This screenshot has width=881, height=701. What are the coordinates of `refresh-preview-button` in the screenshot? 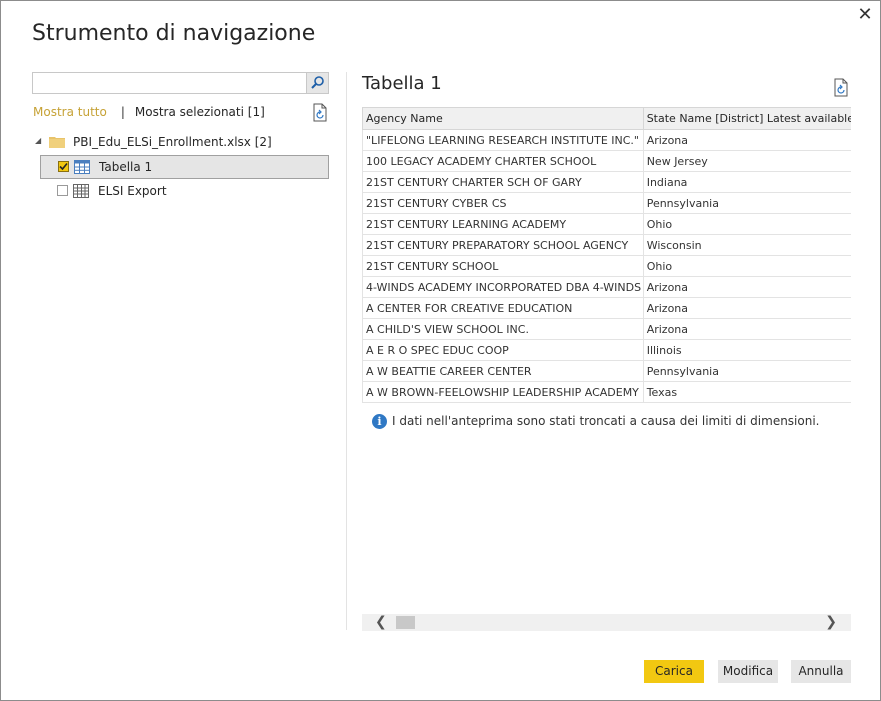 It's located at (842, 88).